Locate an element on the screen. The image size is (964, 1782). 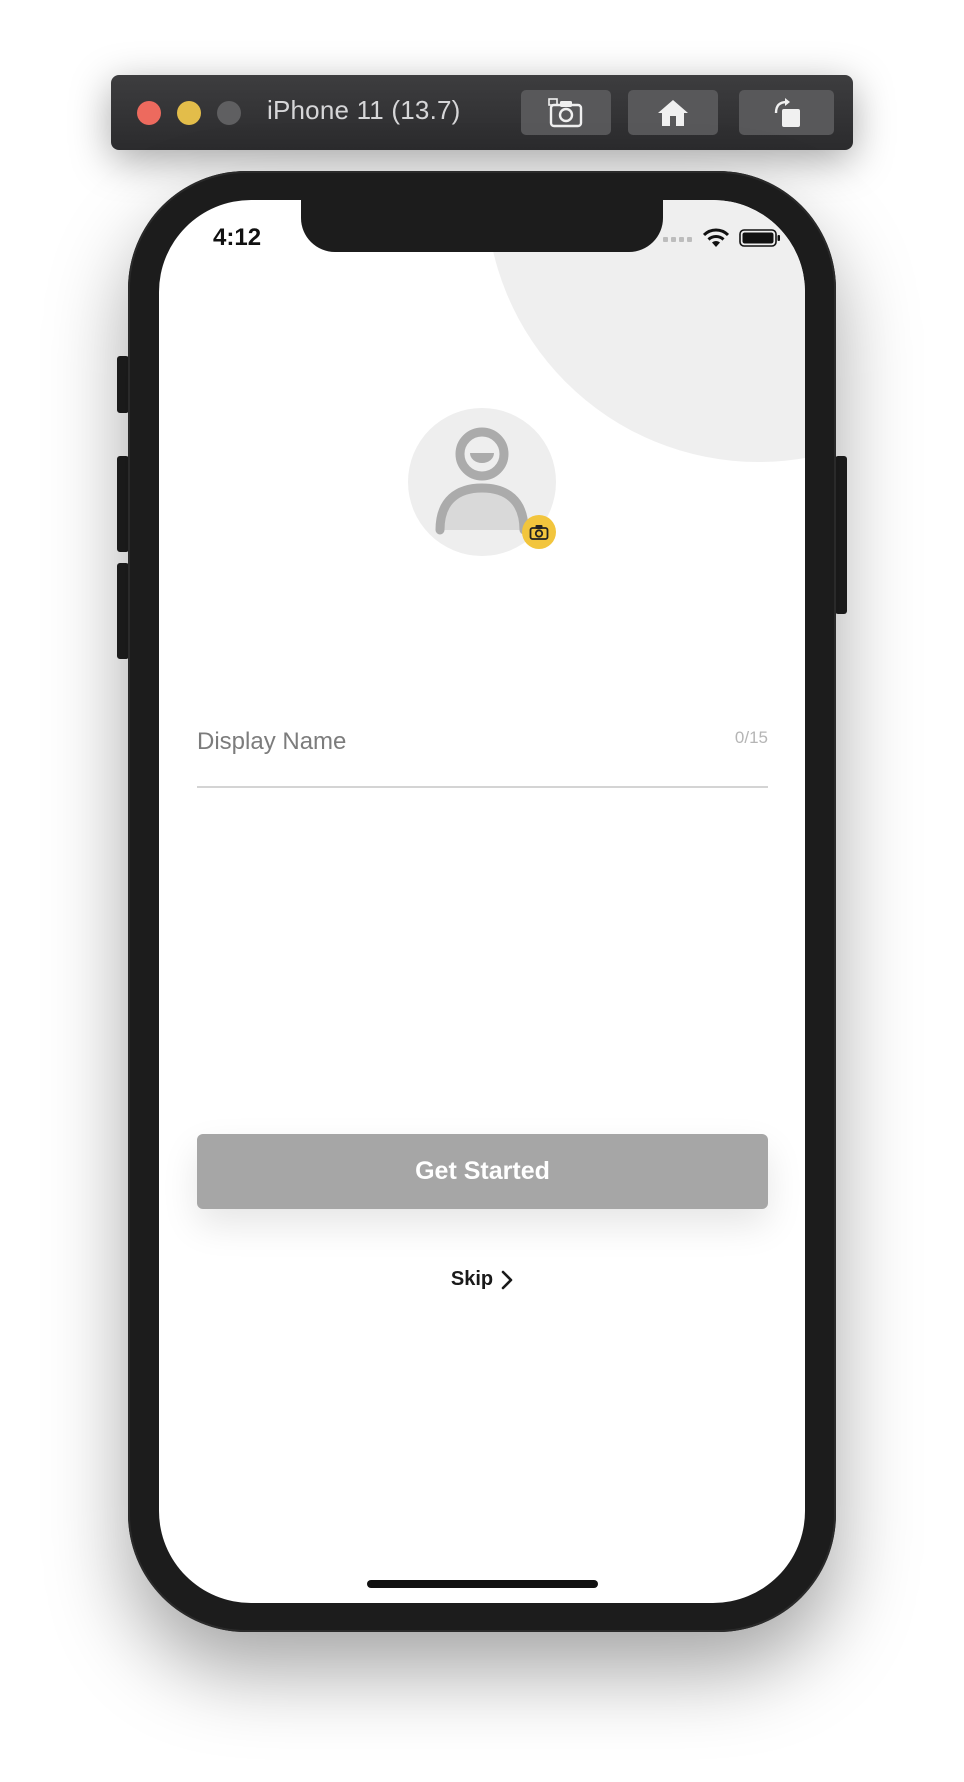
wifi-icon is located at coordinates (716, 237).